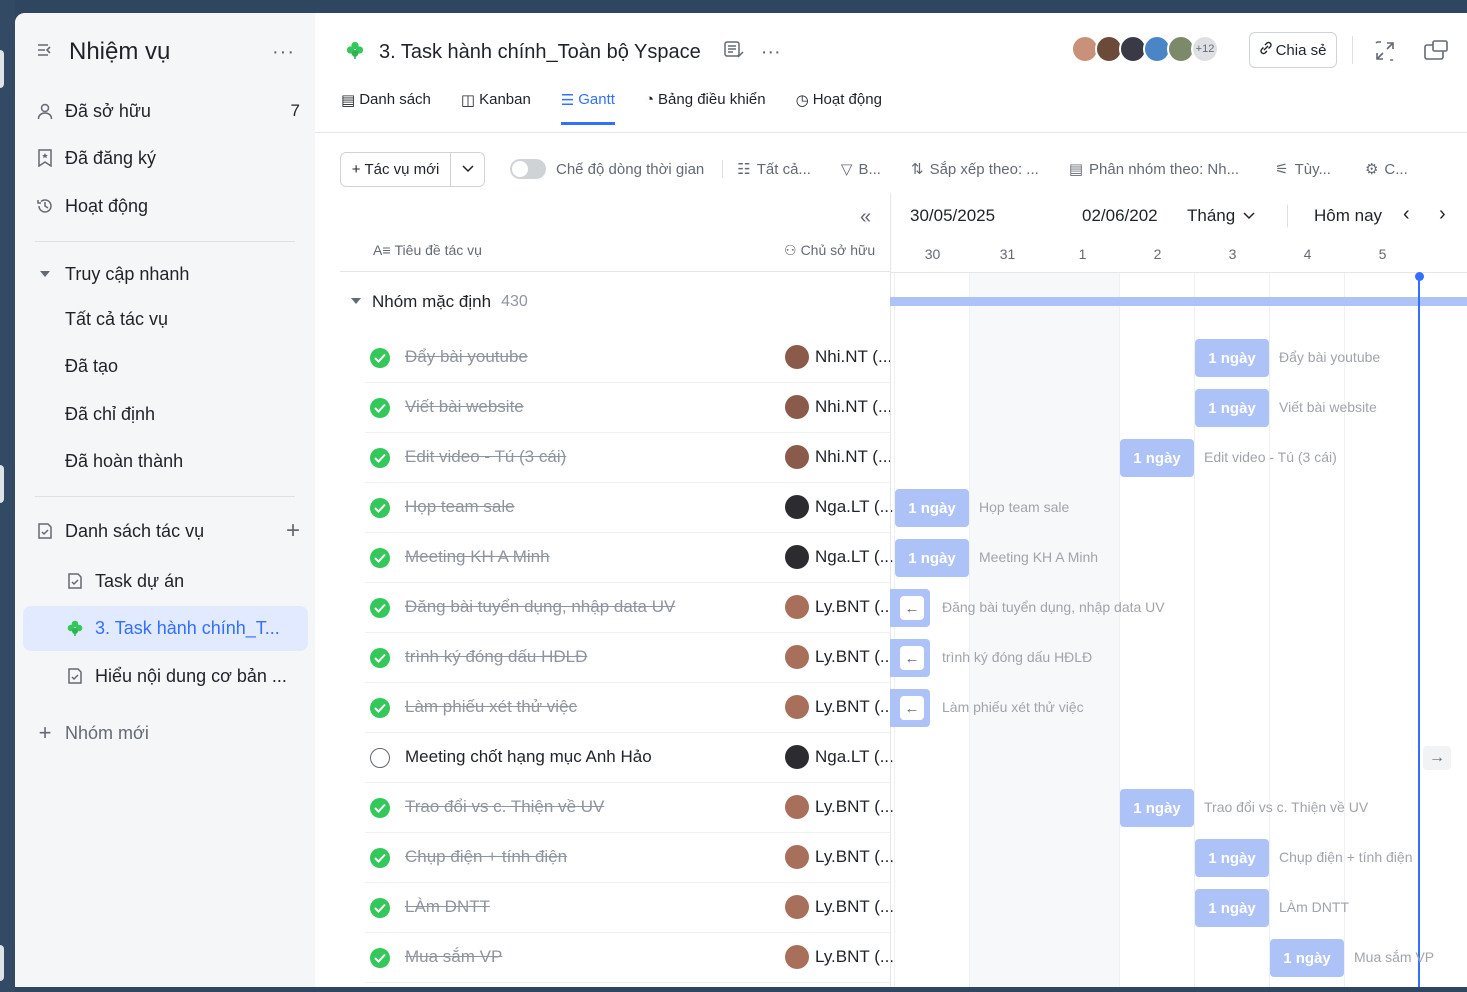  Describe the element at coordinates (460, 507) in the screenshot. I see `task-title: Họp team sale` at that location.